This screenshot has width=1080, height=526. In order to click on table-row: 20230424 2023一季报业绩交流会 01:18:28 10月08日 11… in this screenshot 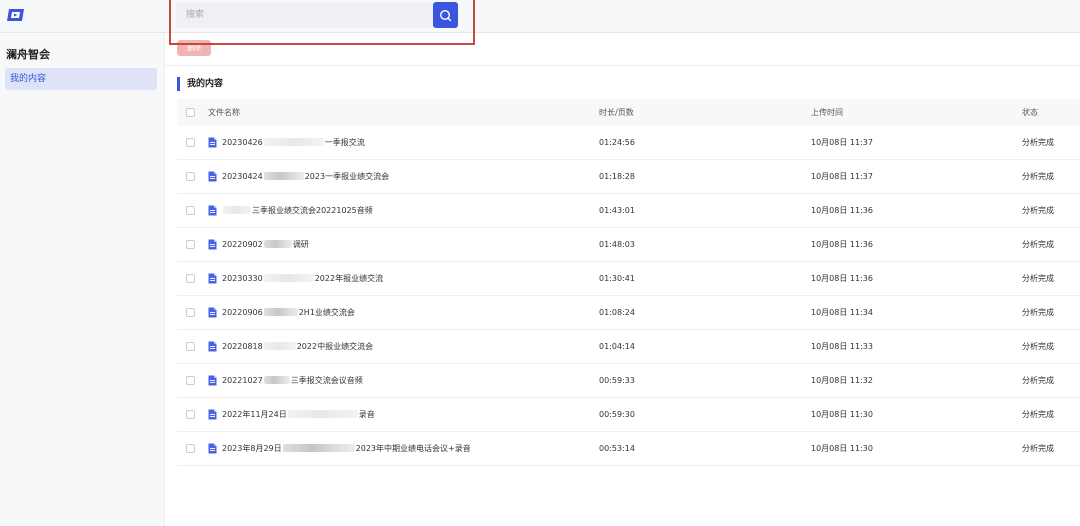, I will do `click(628, 177)`.